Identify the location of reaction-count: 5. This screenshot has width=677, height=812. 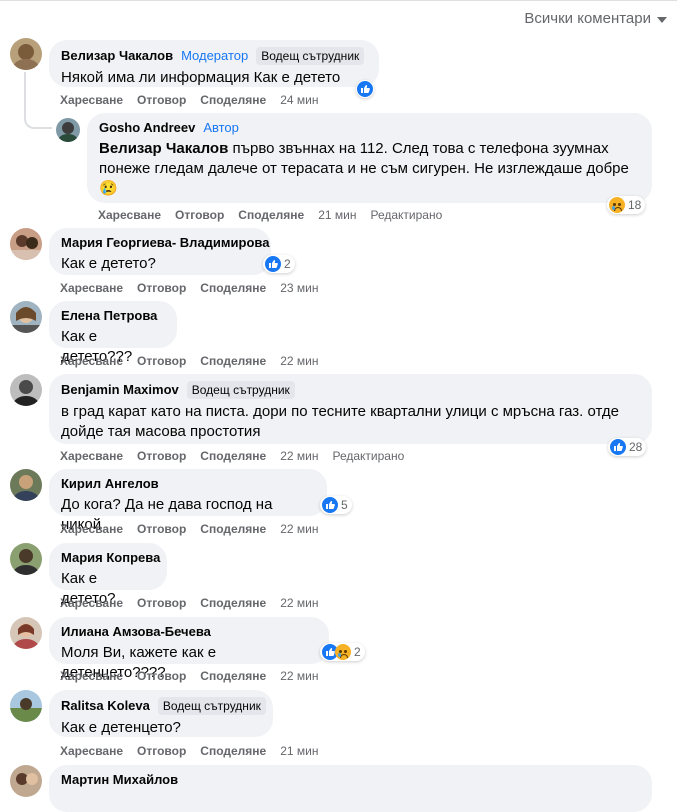
(336, 505).